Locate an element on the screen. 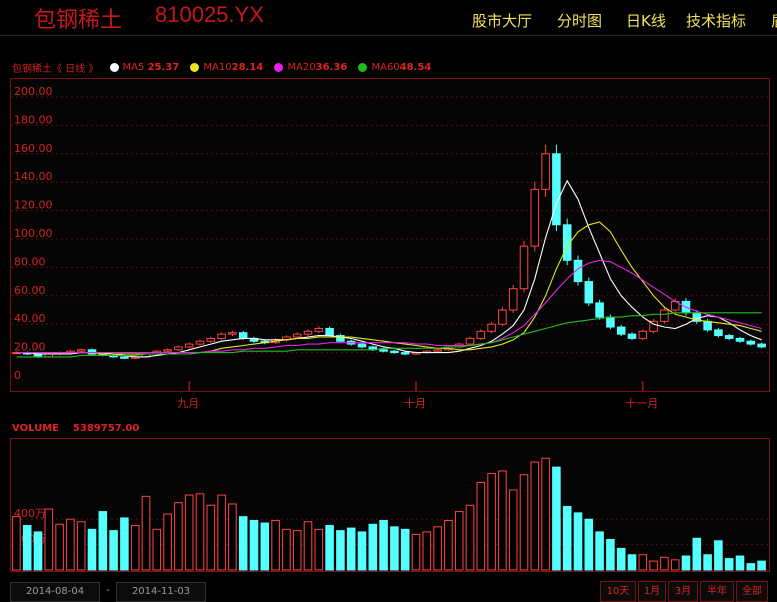 The image size is (777, 602). nav-market-hall: 股市大厅 is located at coordinates (502, 20).